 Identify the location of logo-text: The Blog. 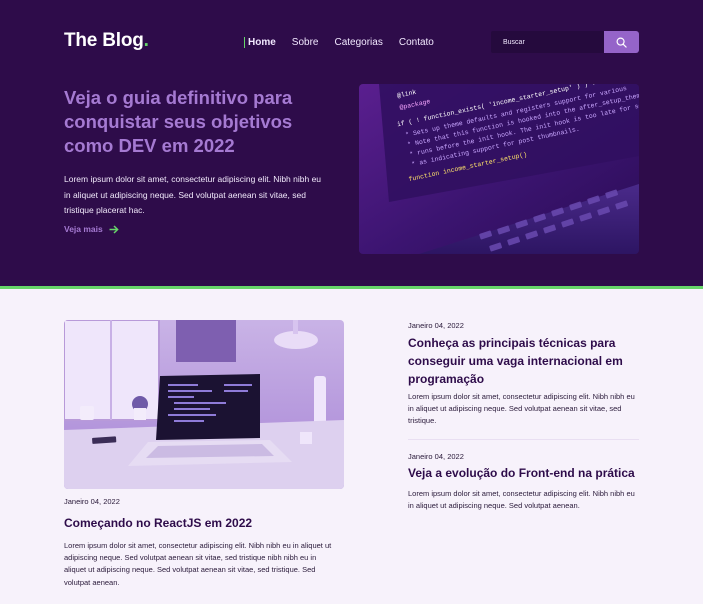
(104, 40).